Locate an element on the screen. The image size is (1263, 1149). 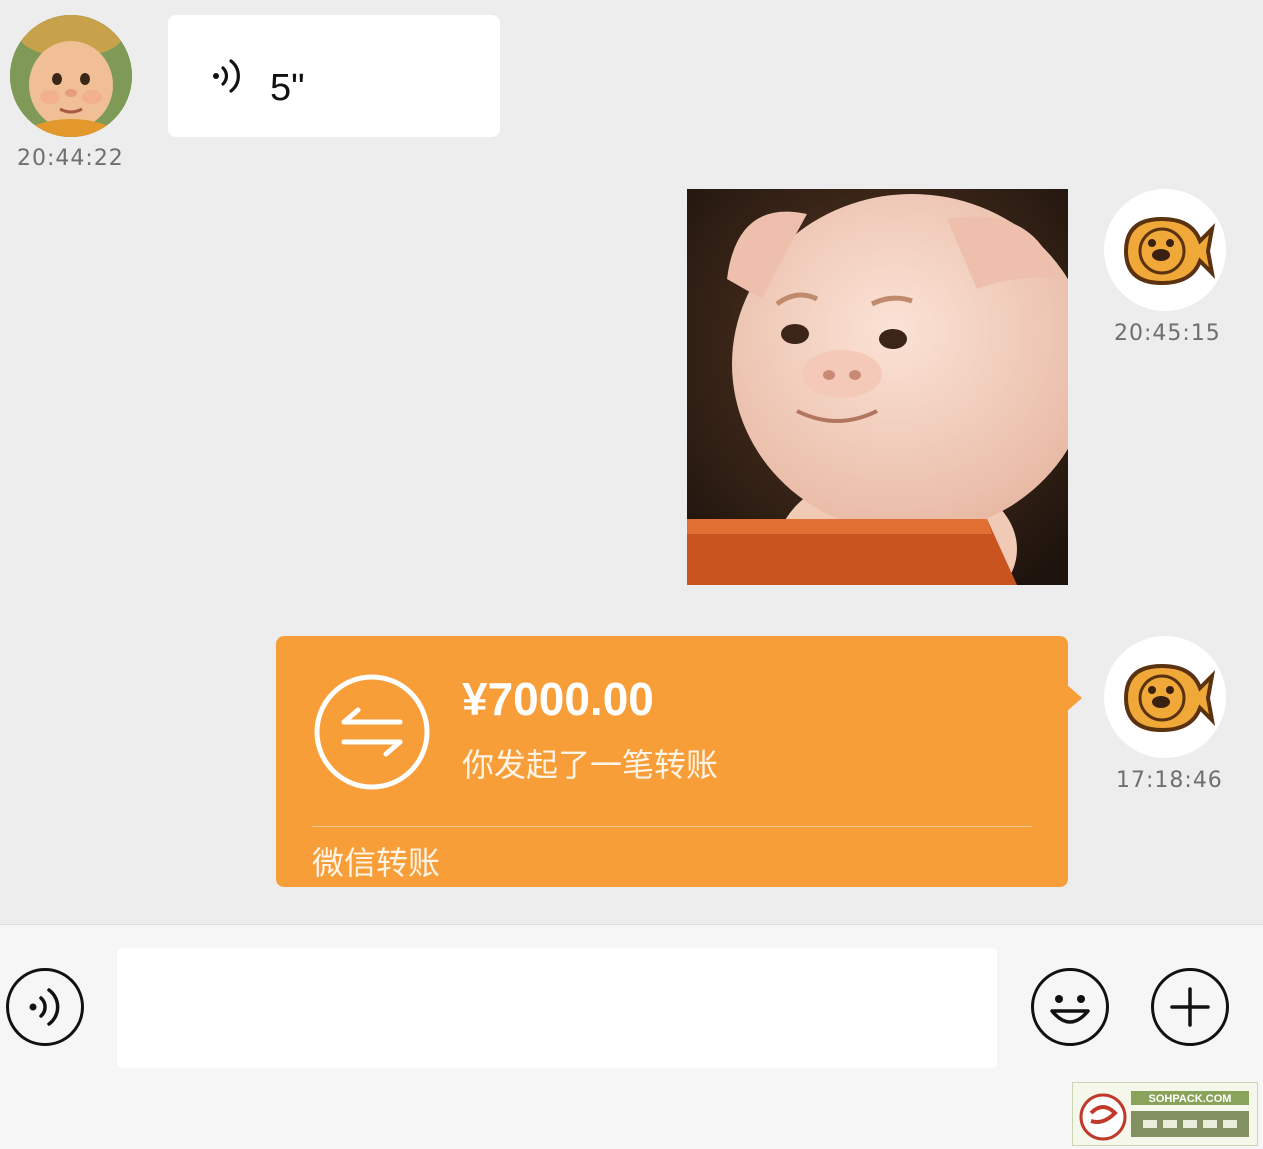
more-actions-button is located at coordinates (1190, 1007).